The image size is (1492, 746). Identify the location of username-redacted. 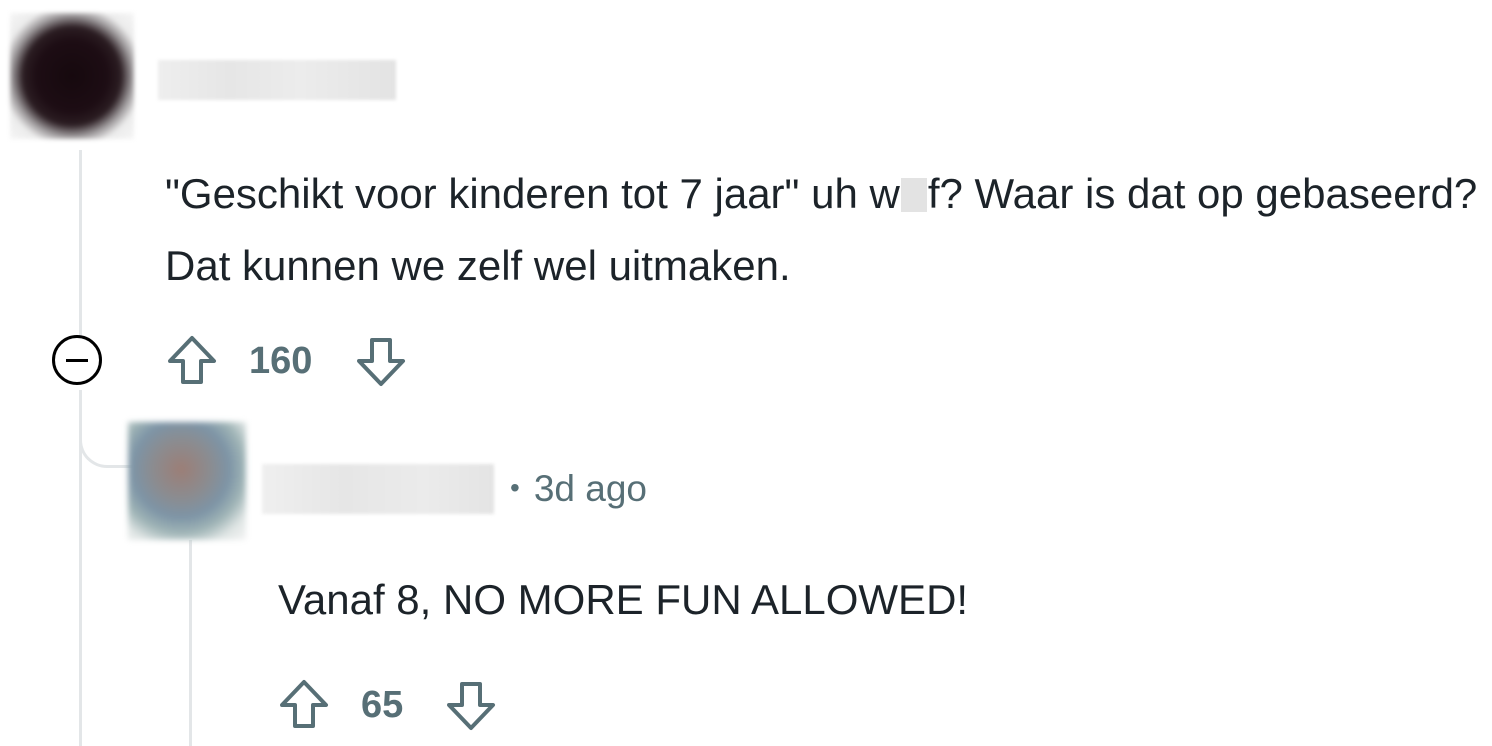
(277, 80).